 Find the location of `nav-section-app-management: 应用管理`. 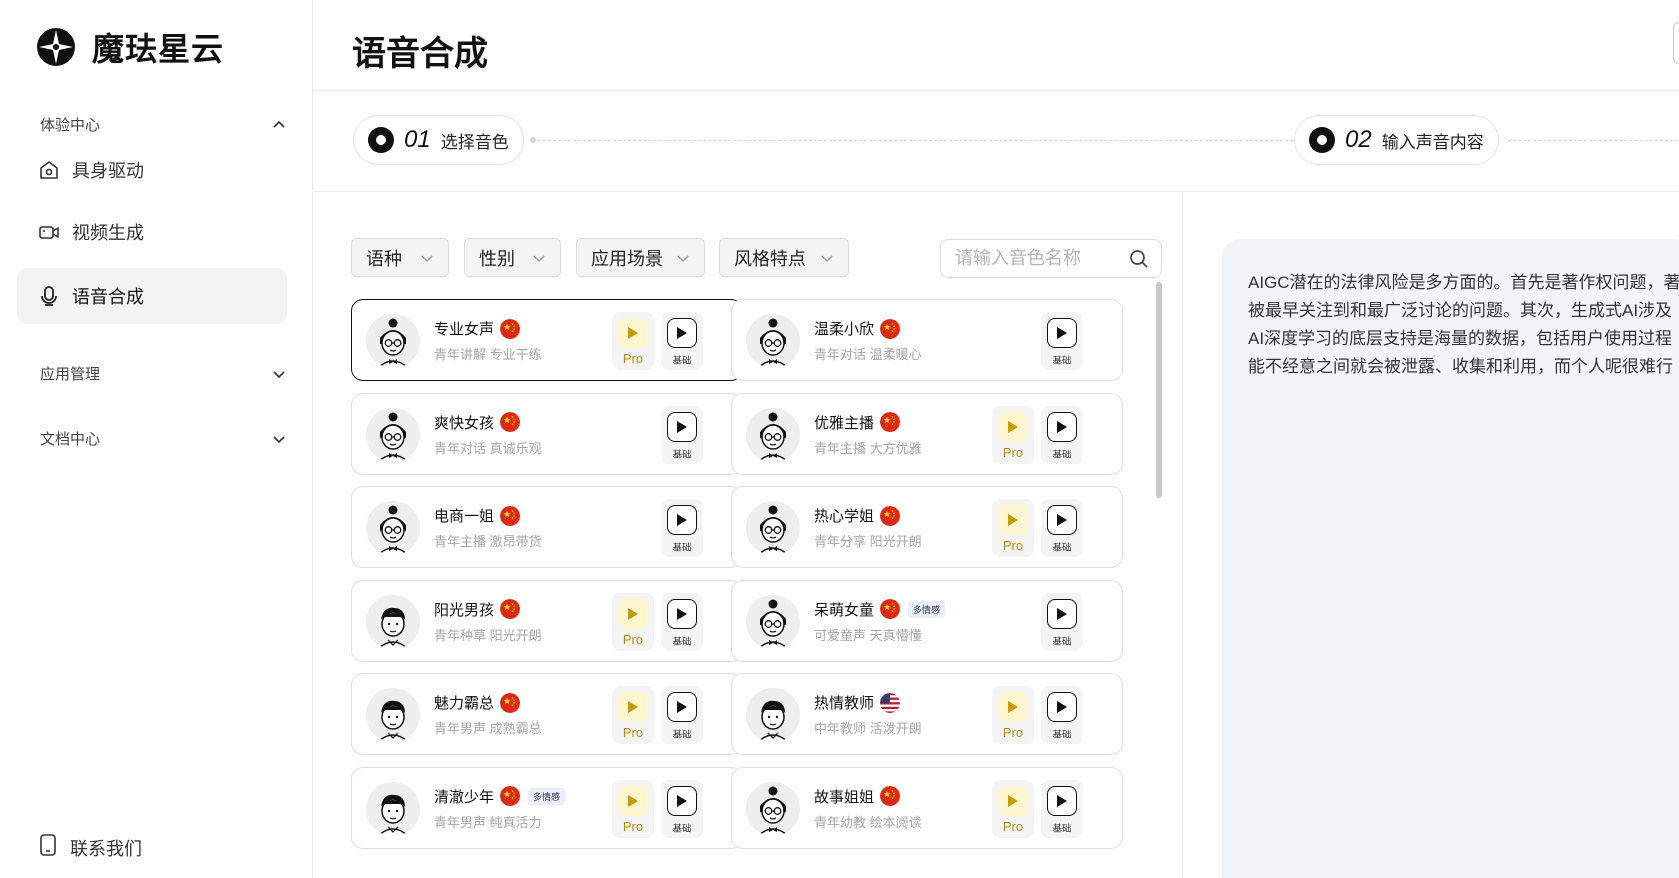

nav-section-app-management: 应用管理 is located at coordinates (163, 373).